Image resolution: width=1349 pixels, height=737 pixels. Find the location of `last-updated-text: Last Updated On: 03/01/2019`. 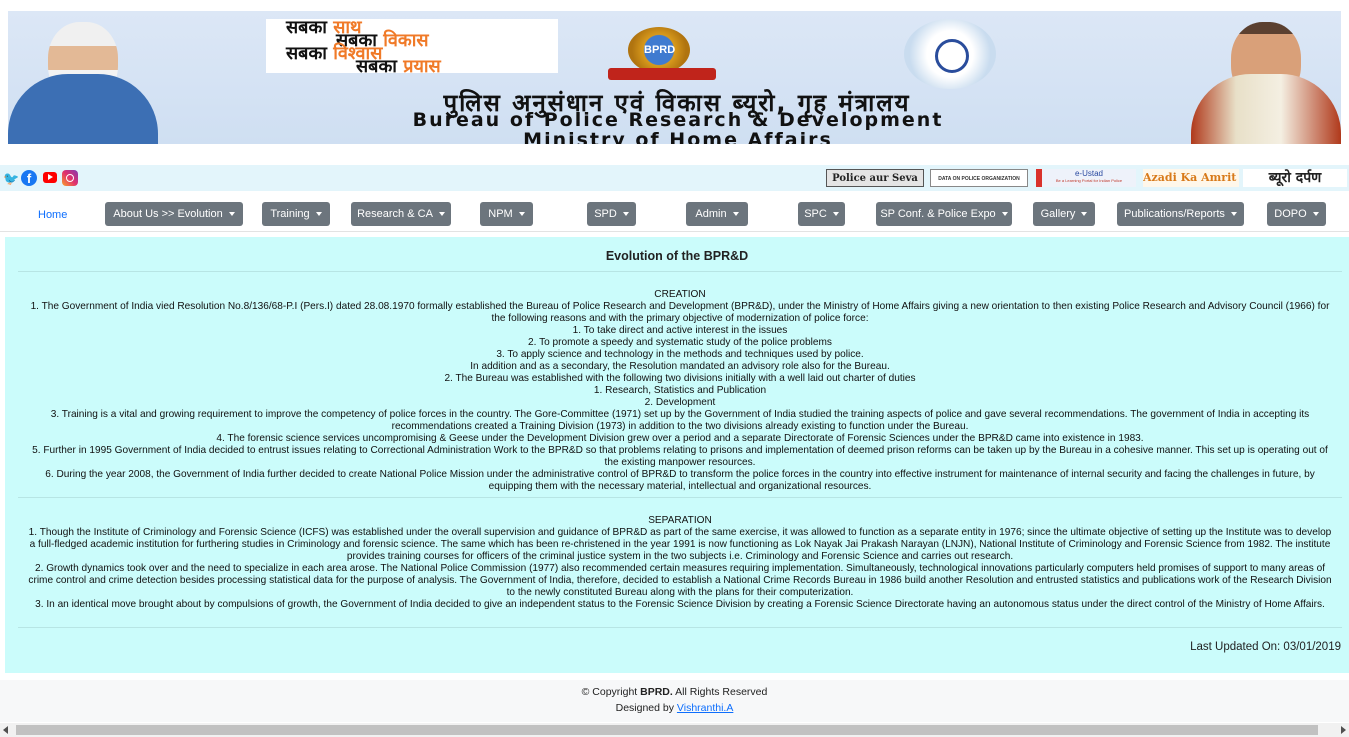

last-updated-text: Last Updated On: 03/01/2019 is located at coordinates (1265, 647).